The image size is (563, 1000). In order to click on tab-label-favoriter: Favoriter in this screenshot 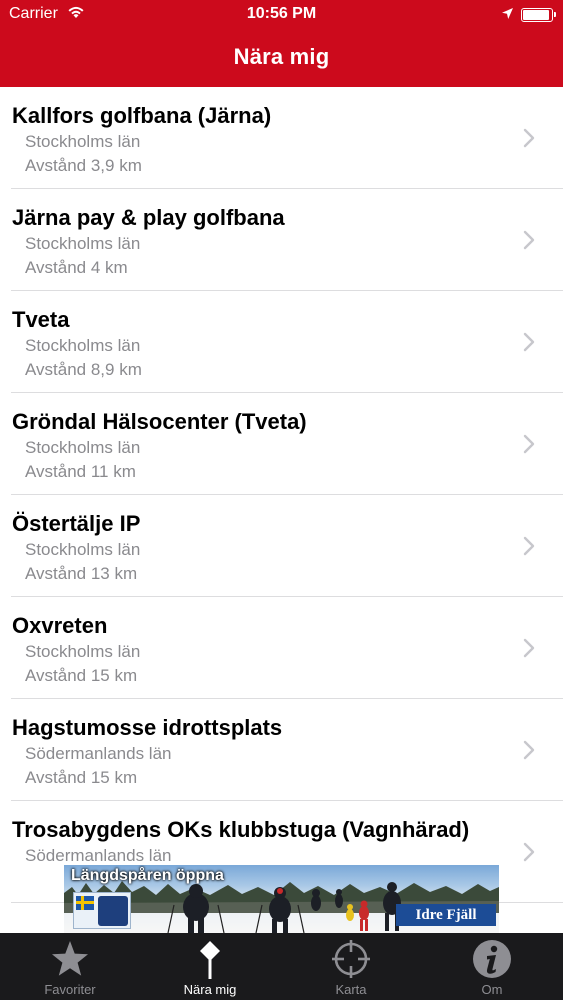, I will do `click(70, 989)`.